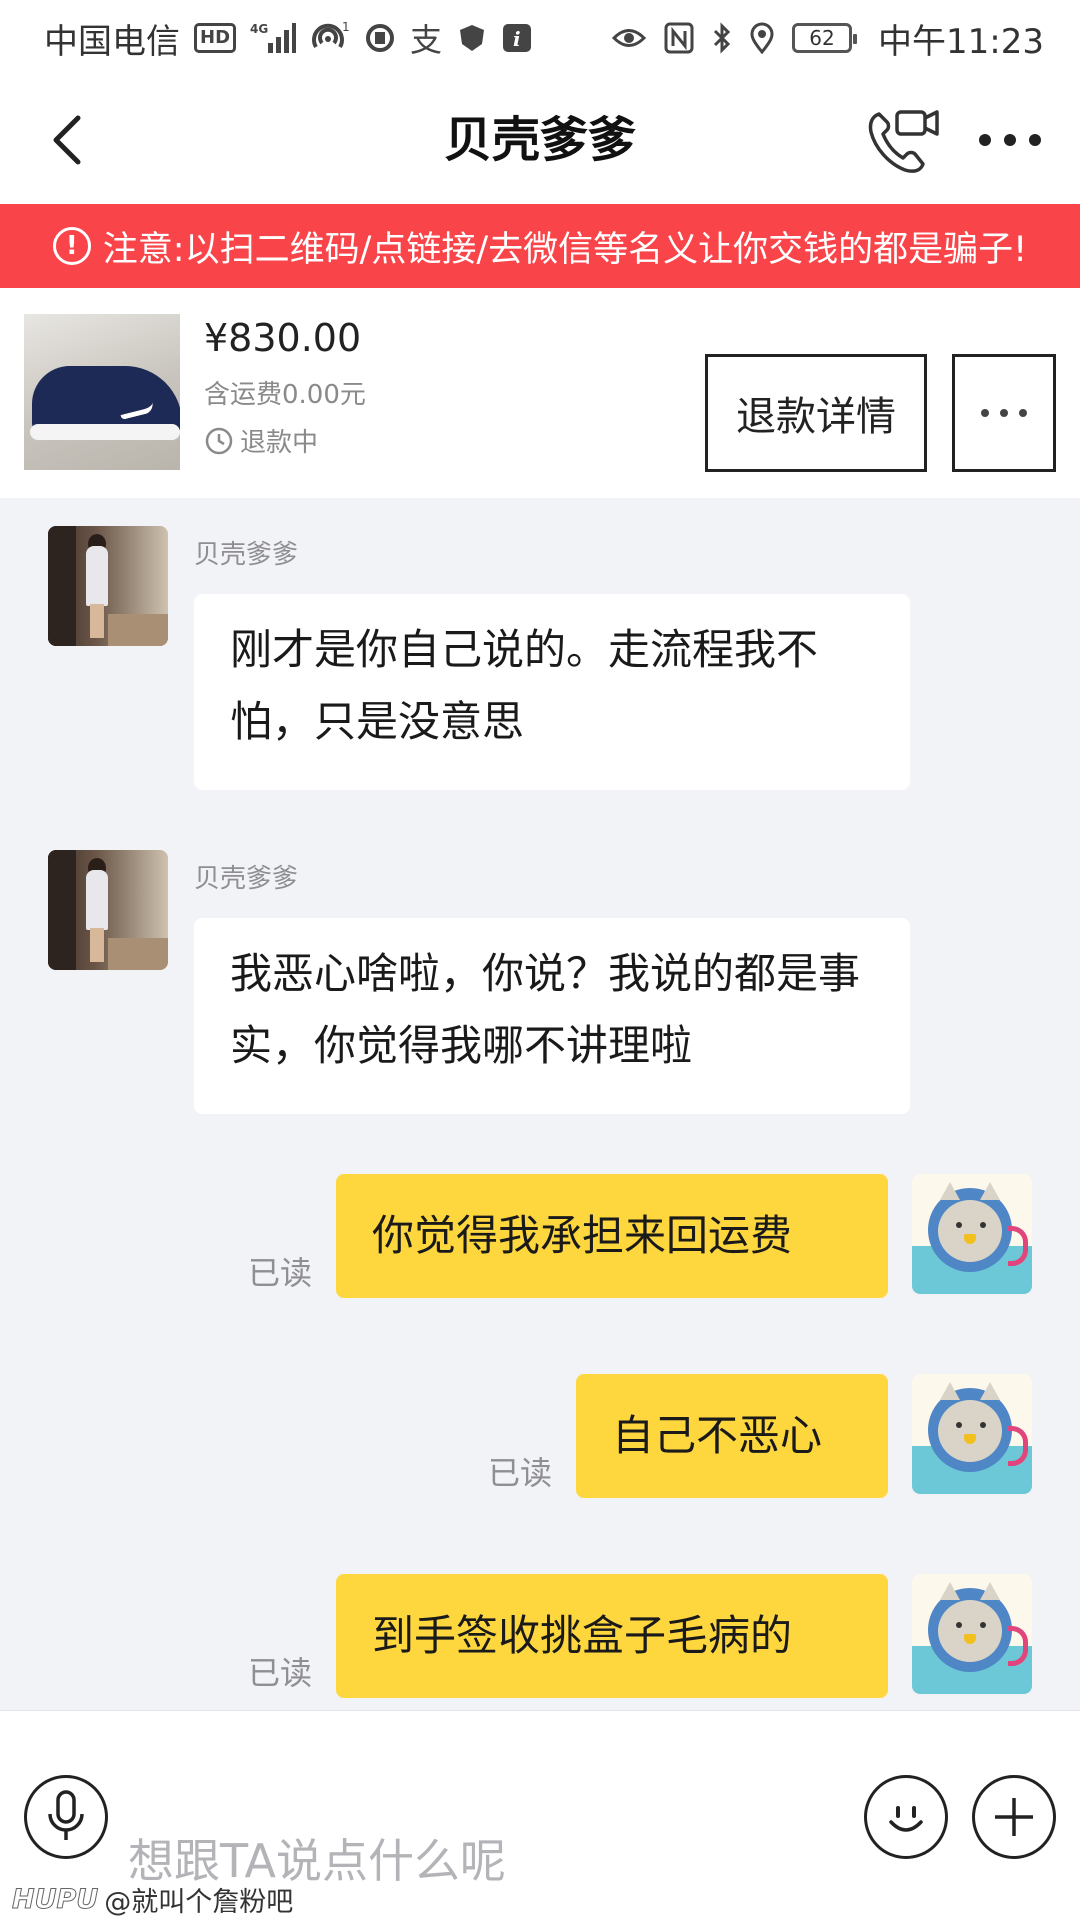 The height and width of the screenshot is (1920, 1080). I want to click on voice-button, so click(66, 1817).